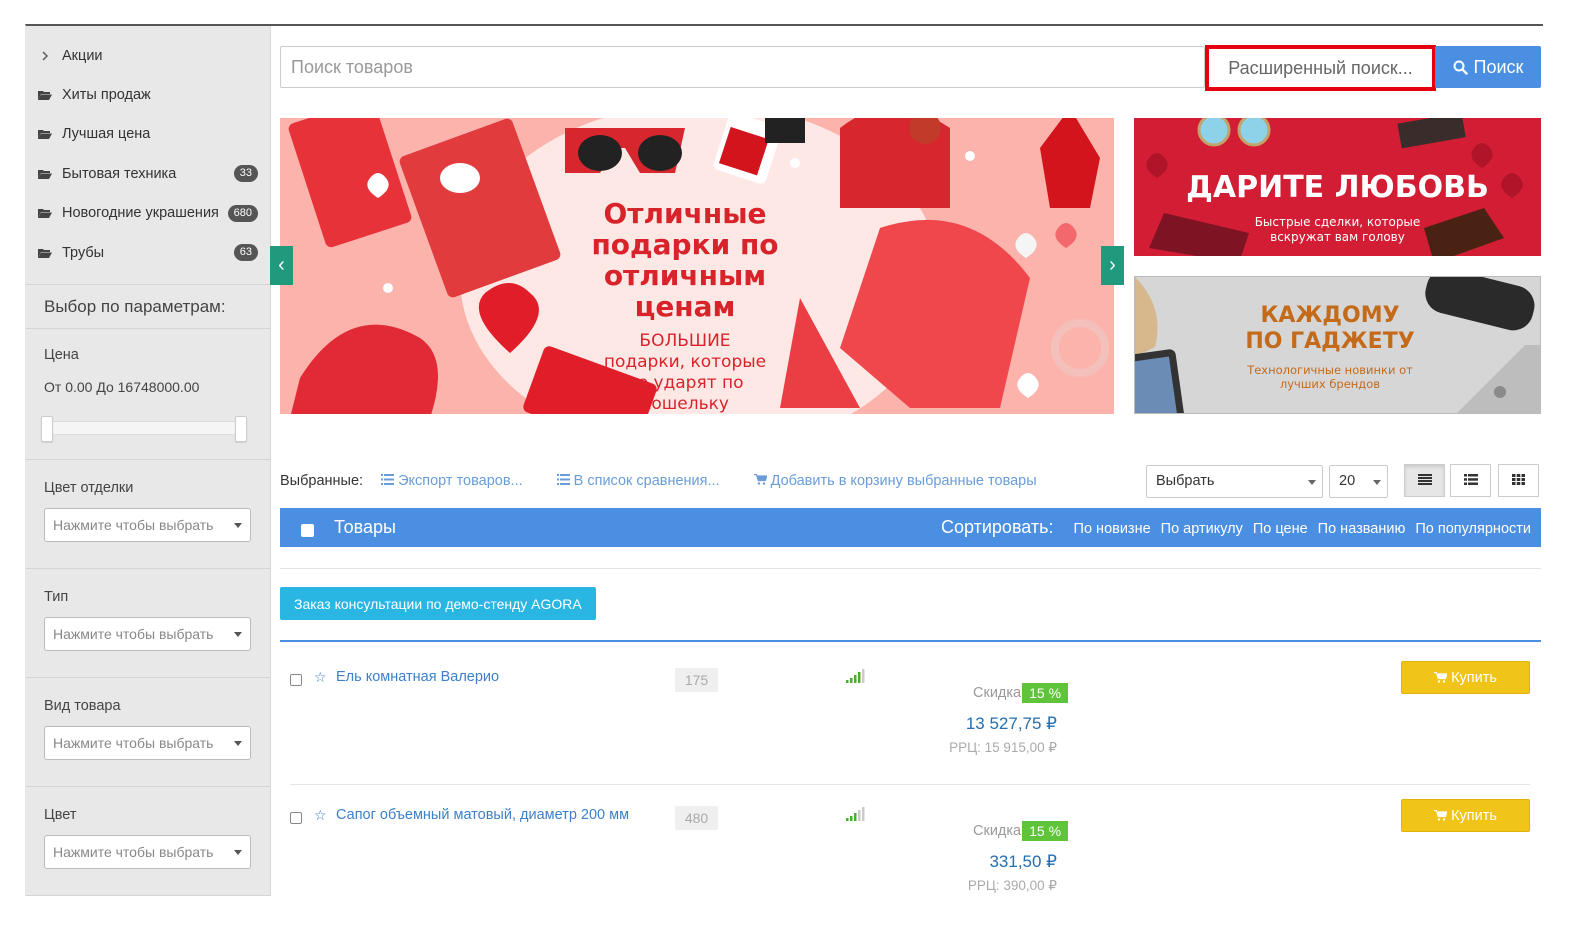  I want to click on product-name-link: Сапог объемный матовый, диаметр 200 мм, so click(482, 815).